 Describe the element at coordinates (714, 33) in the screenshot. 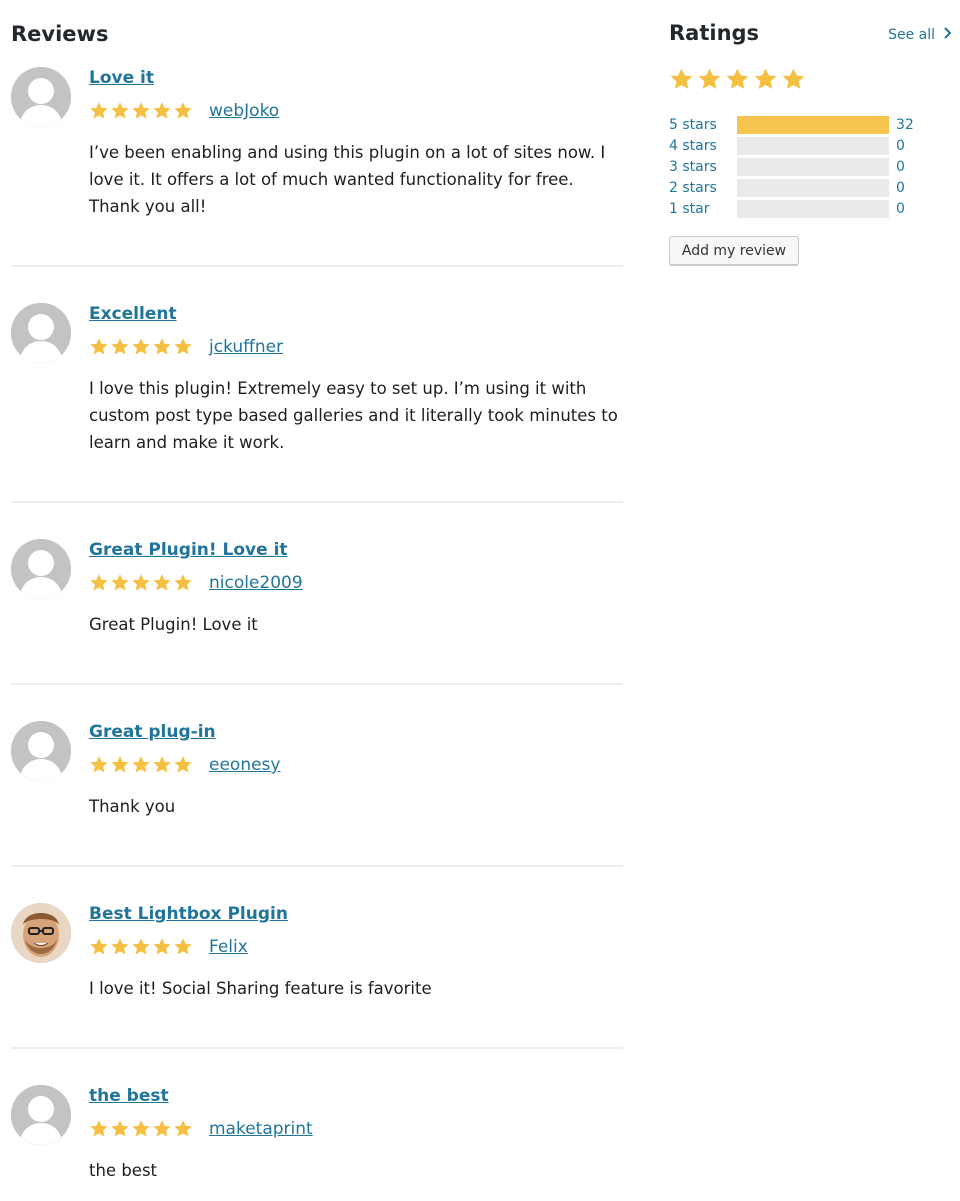

I see `ratings-heading: Ratings` at that location.